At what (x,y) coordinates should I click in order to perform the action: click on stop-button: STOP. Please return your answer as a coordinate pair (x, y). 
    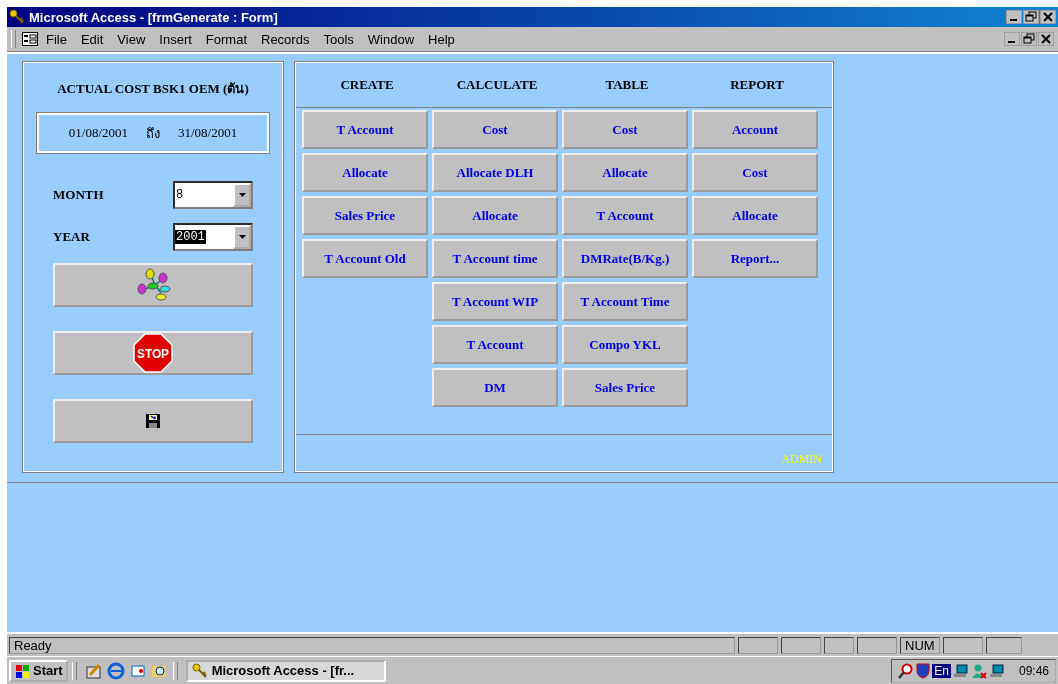
    Looking at the image, I should click on (153, 353).